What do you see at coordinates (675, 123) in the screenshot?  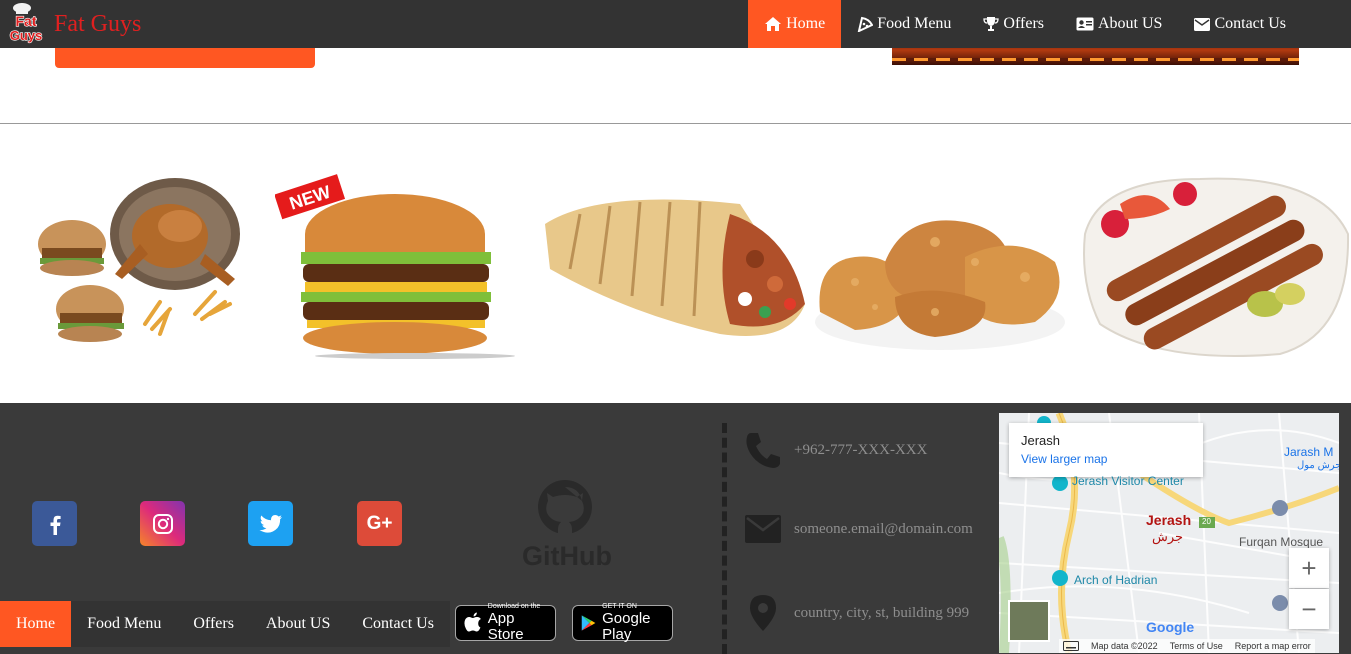 I see `section-divider` at bounding box center [675, 123].